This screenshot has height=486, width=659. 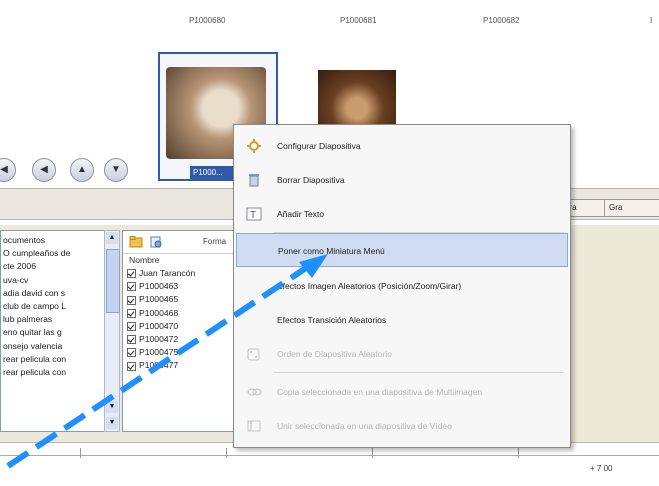 I want to click on film-icon, so click(x=254, y=426).